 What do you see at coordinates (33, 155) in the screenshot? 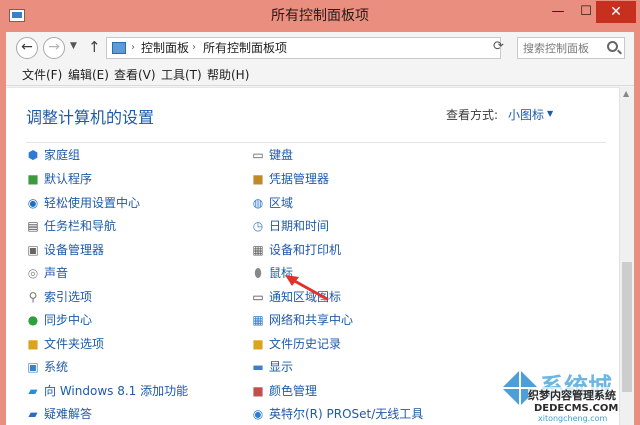
I see `homegroup-icon: ⬢` at bounding box center [33, 155].